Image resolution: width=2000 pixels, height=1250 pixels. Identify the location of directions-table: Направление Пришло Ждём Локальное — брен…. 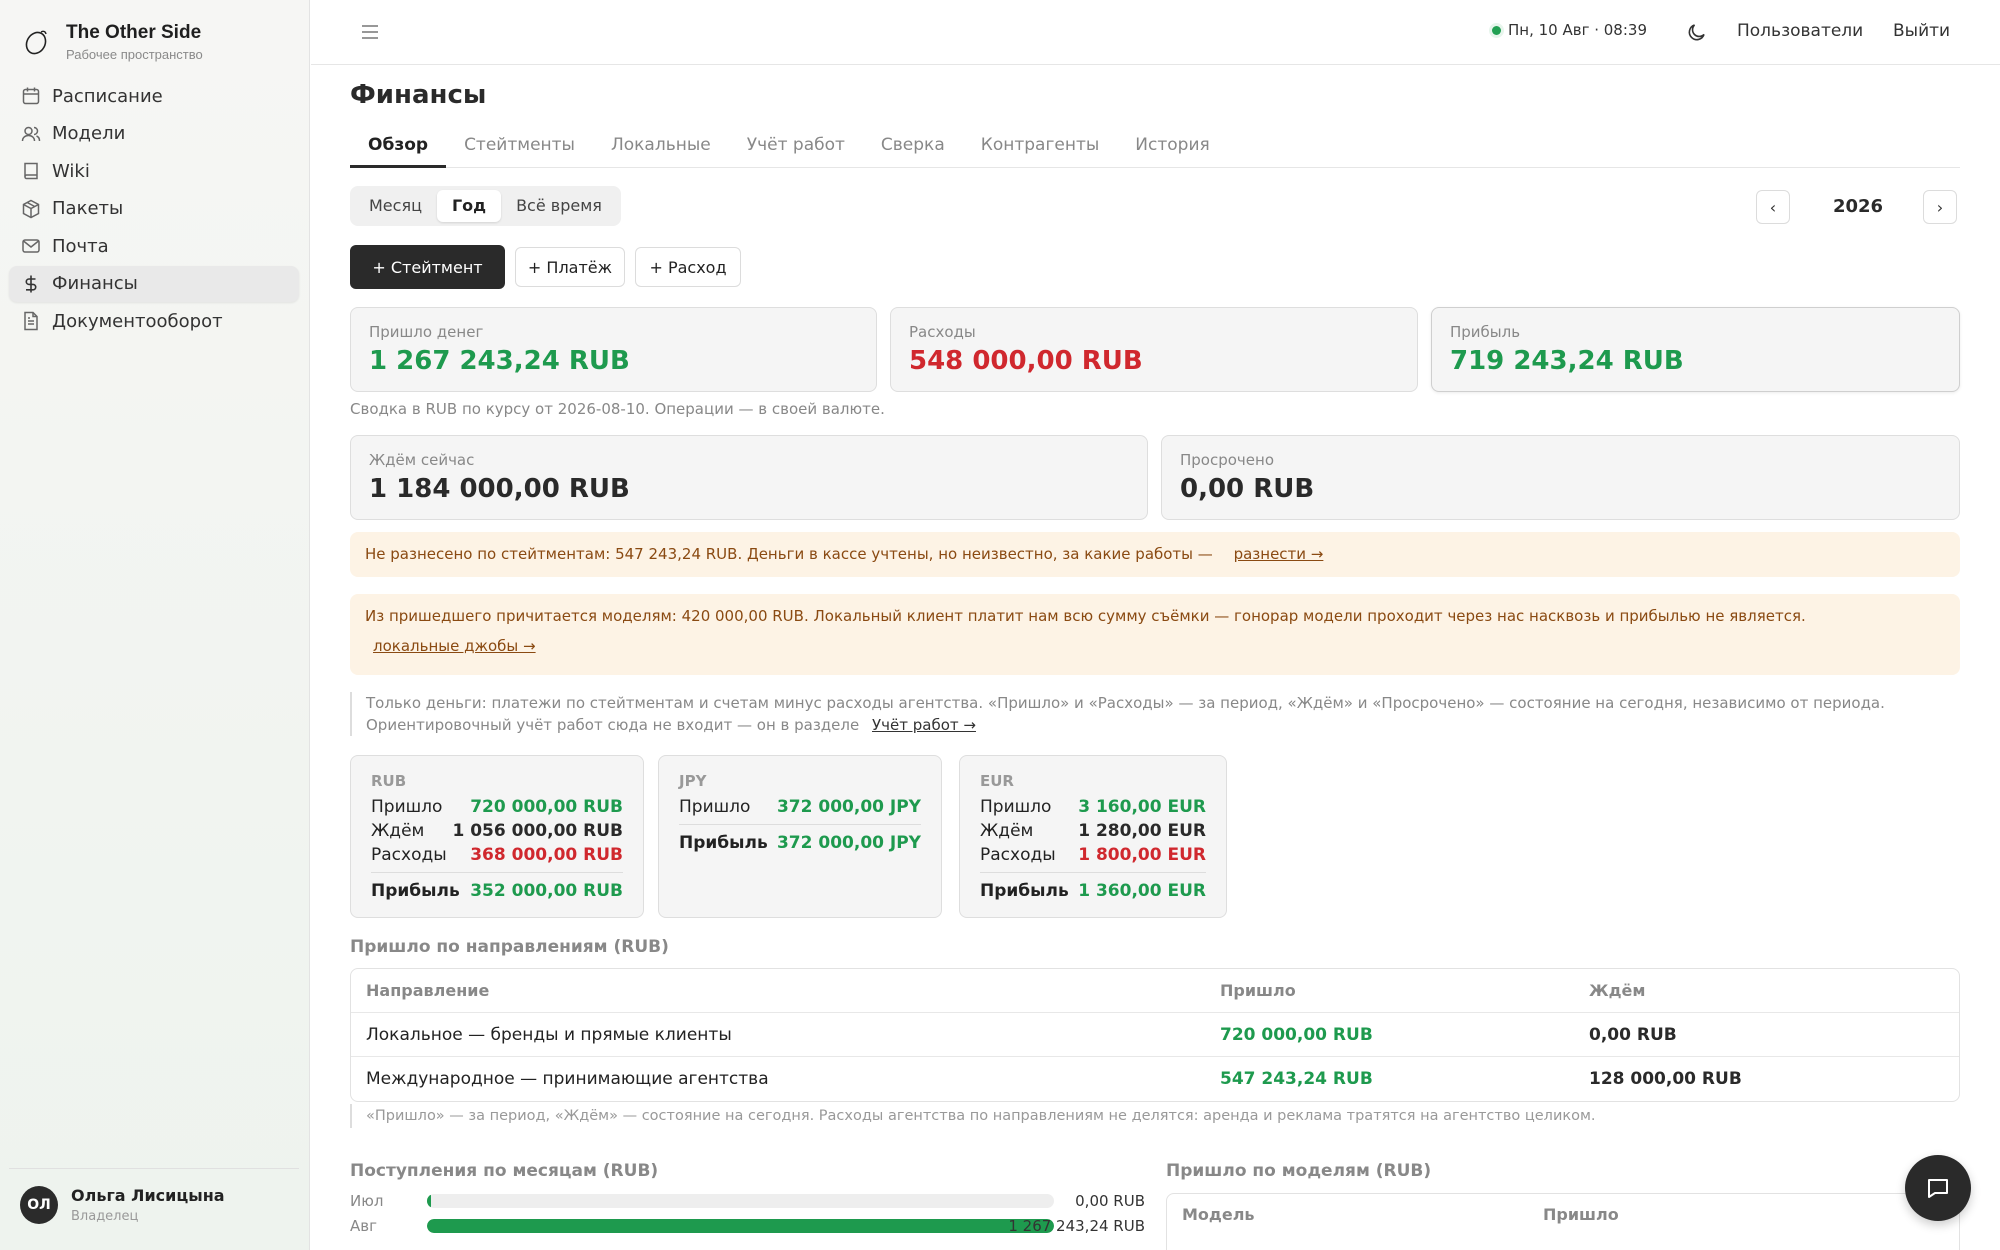
(1155, 1035).